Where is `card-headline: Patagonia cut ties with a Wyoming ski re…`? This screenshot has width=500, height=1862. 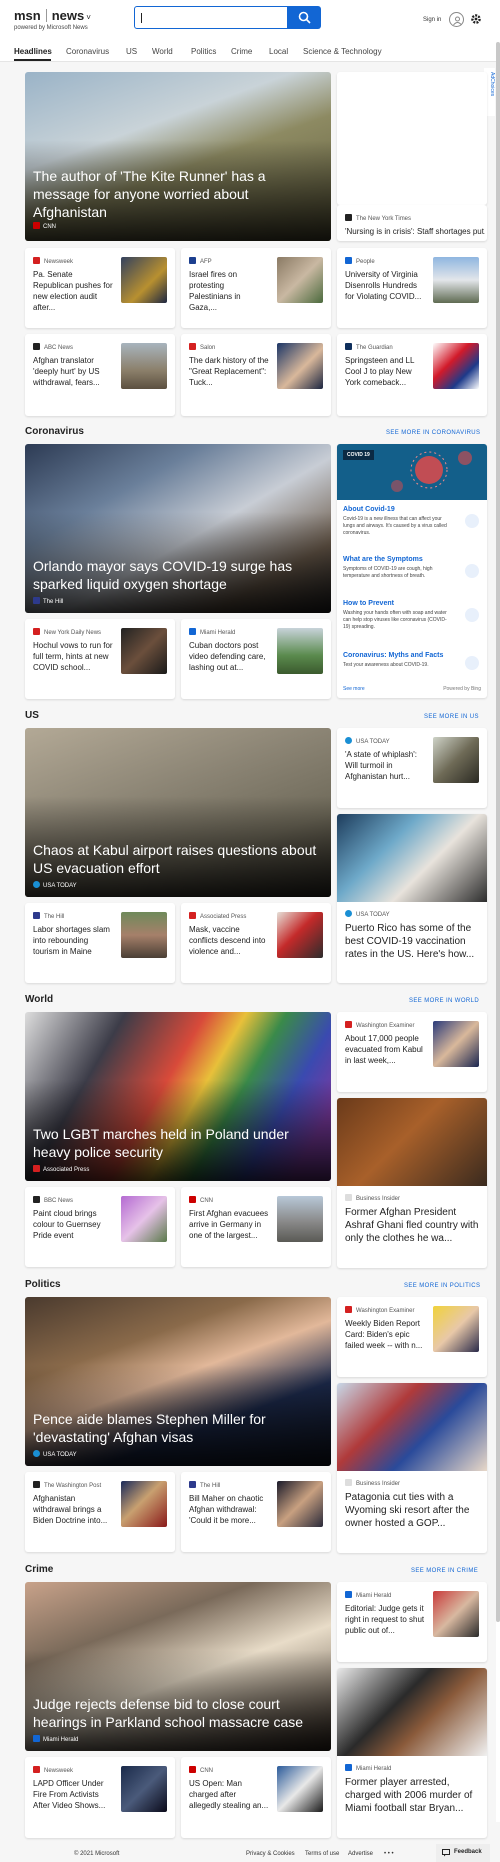
card-headline: Patagonia cut ties with a Wyoming ski re… is located at coordinates (413, 1510).